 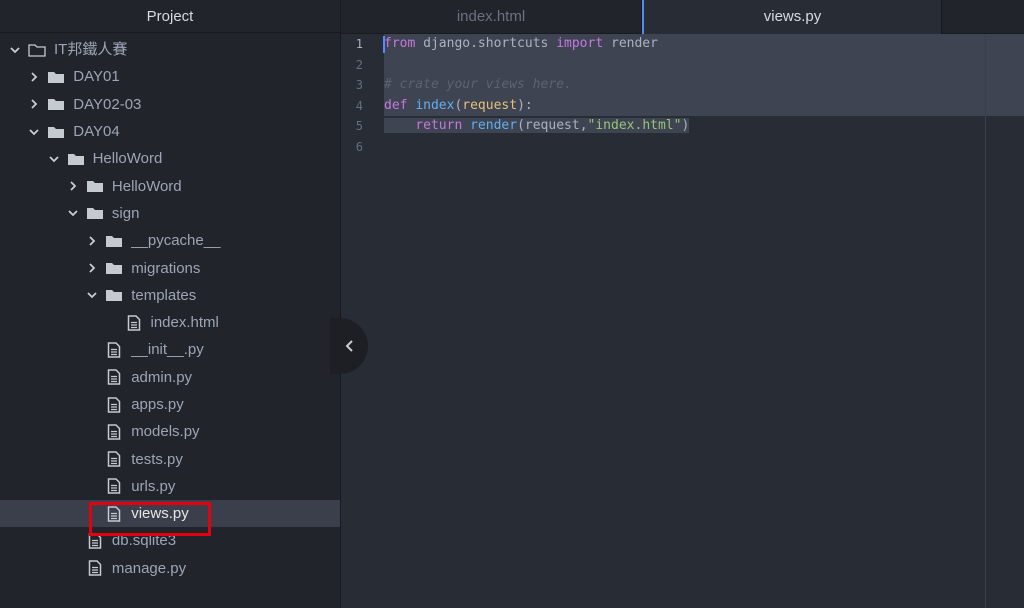 I want to click on tree-item-label: DAY04, so click(x=96, y=132).